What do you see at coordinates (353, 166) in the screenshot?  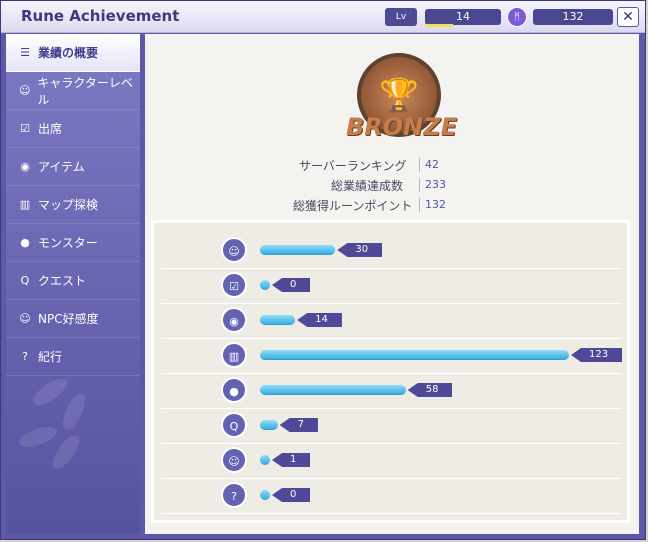 I see `server-ranking-label: サーバーランキング` at bounding box center [353, 166].